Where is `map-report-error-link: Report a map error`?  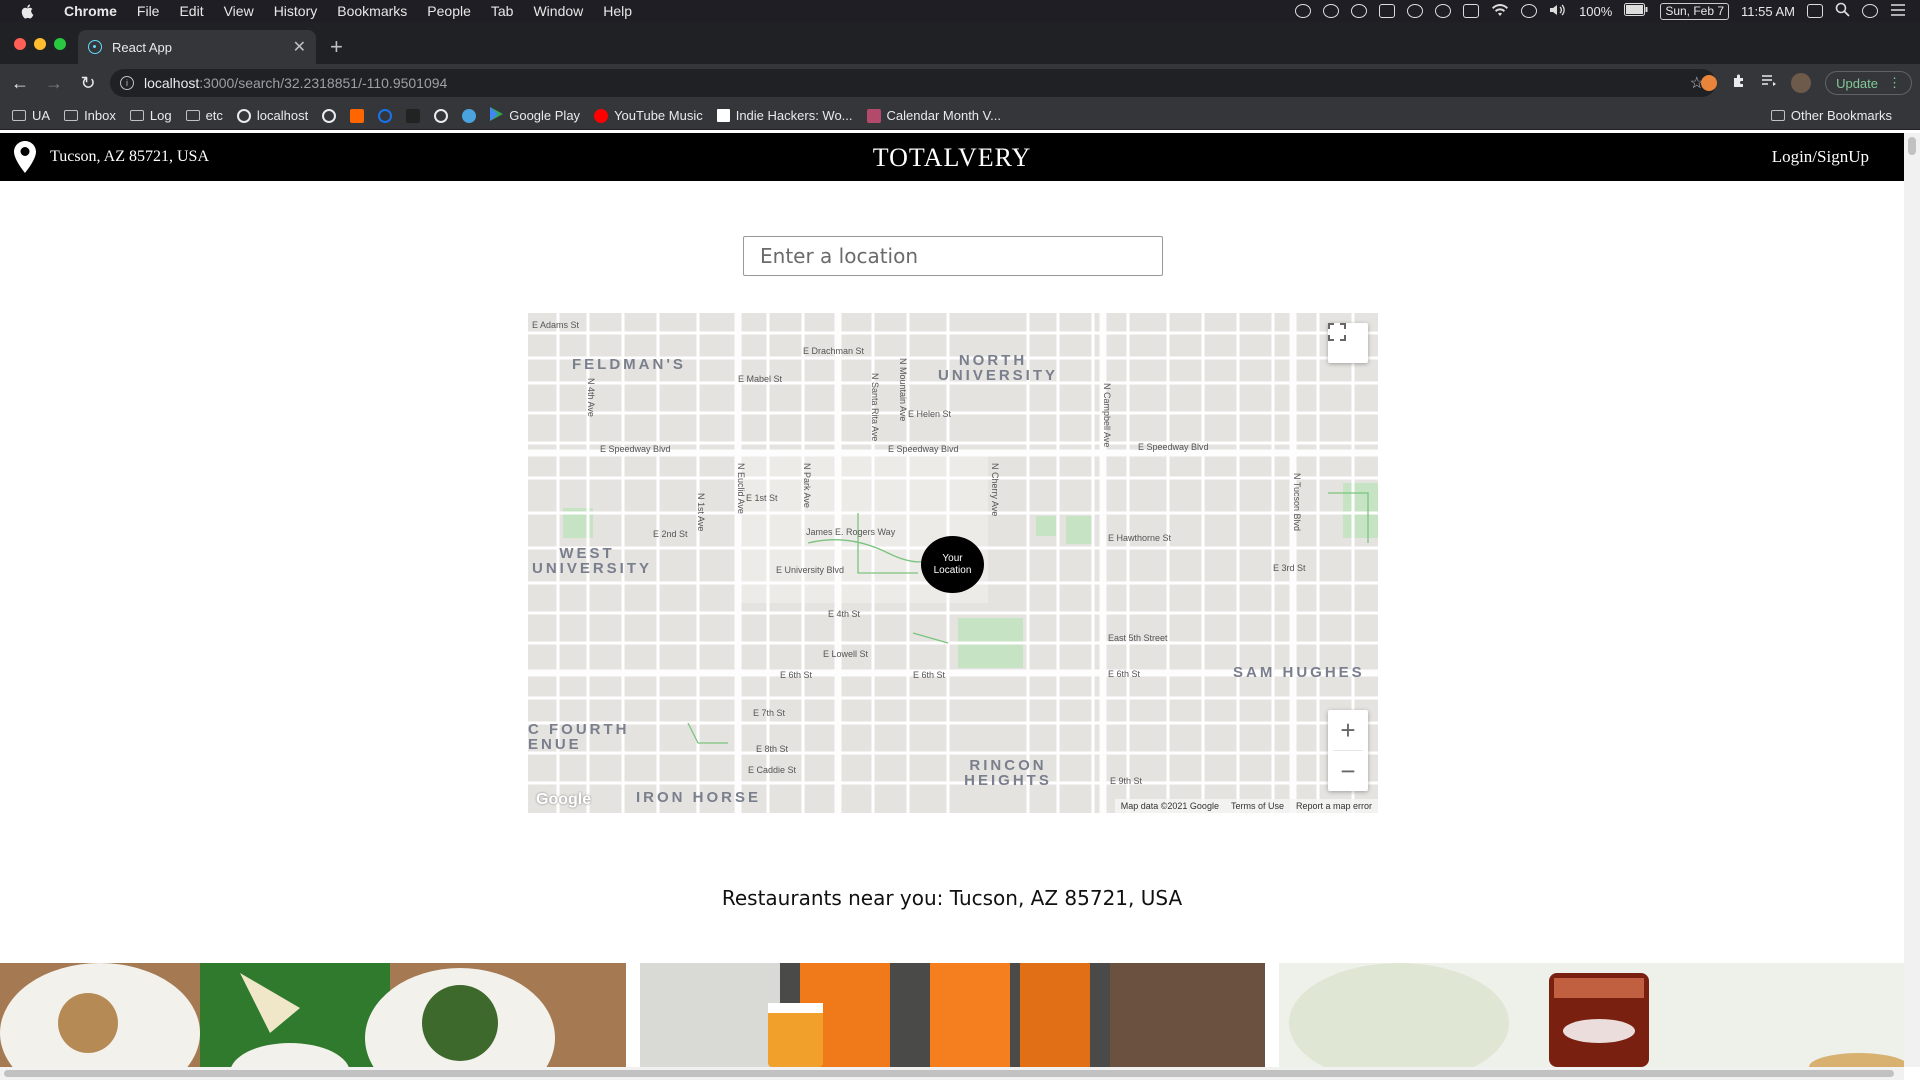
map-report-error-link: Report a map error is located at coordinates (1334, 806).